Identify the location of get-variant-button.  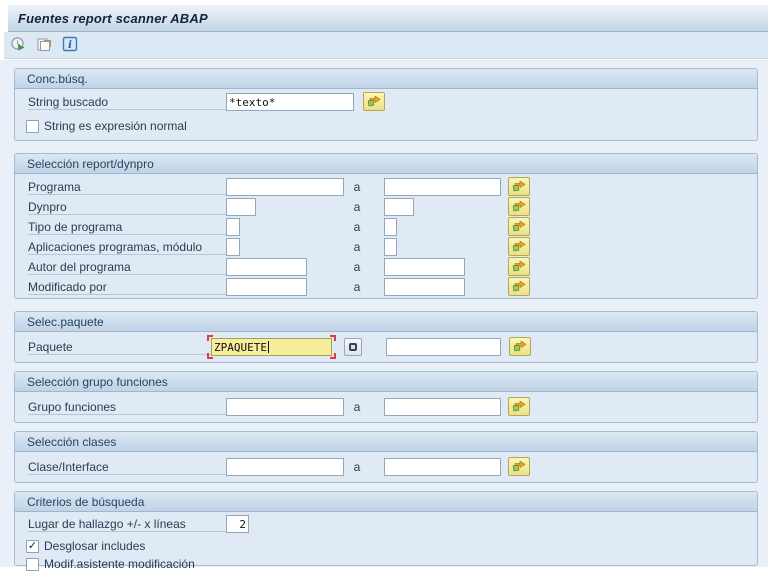
(44, 45).